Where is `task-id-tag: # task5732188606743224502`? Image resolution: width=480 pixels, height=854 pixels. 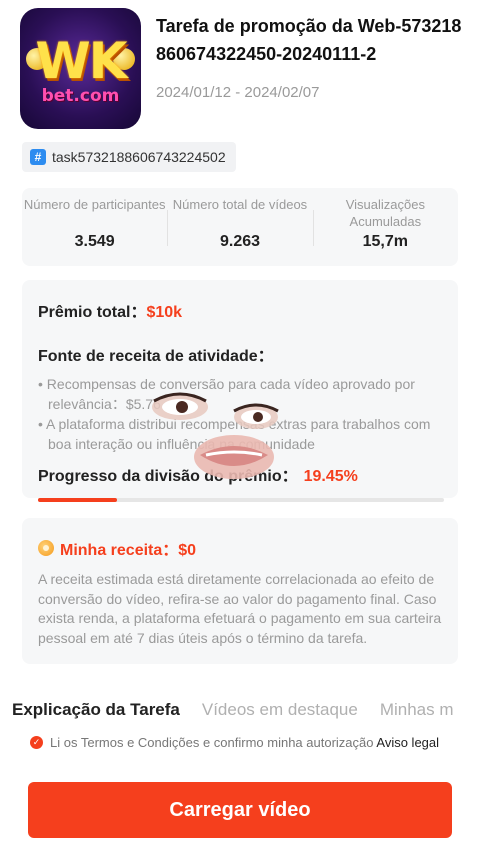
task-id-tag: # task5732188606743224502 is located at coordinates (129, 157).